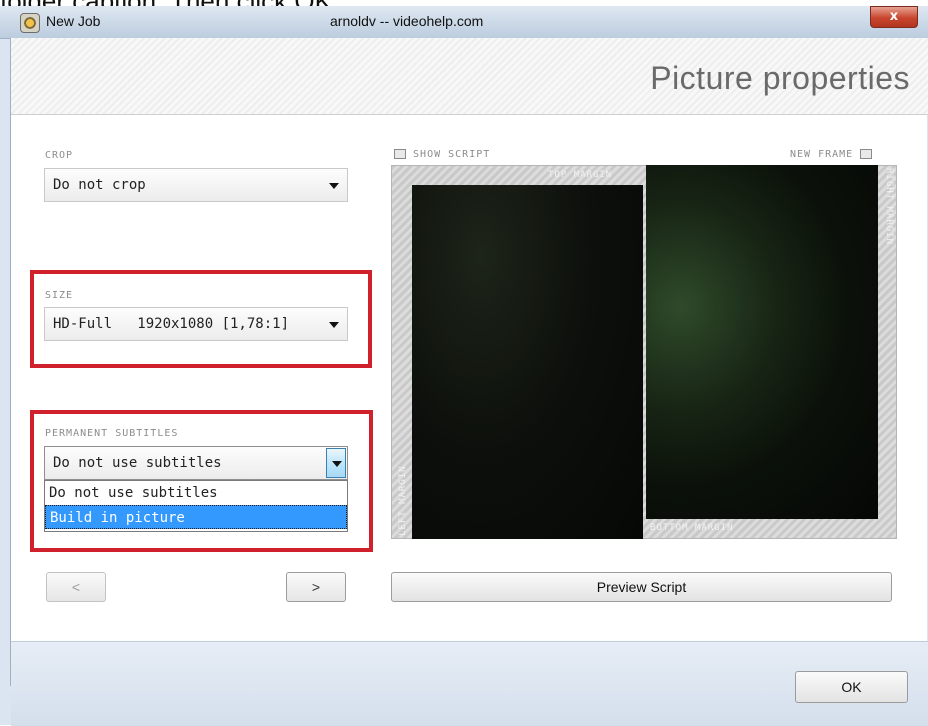  Describe the element at coordinates (196, 493) in the screenshot. I see `dropdown-option: Do not use subtitles` at that location.